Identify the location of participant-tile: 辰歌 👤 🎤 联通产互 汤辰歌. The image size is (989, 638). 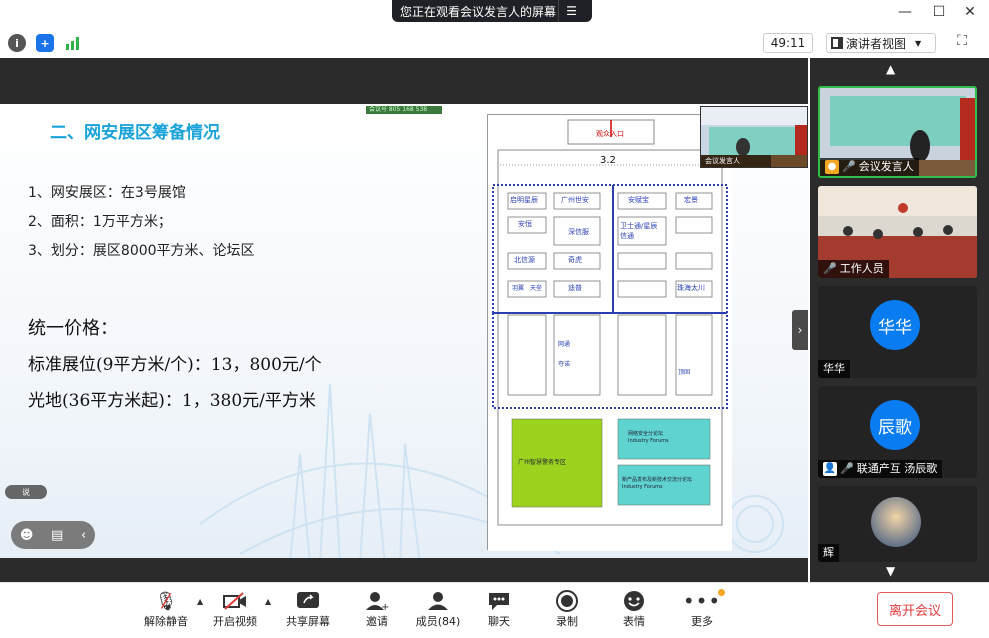
(897, 432).